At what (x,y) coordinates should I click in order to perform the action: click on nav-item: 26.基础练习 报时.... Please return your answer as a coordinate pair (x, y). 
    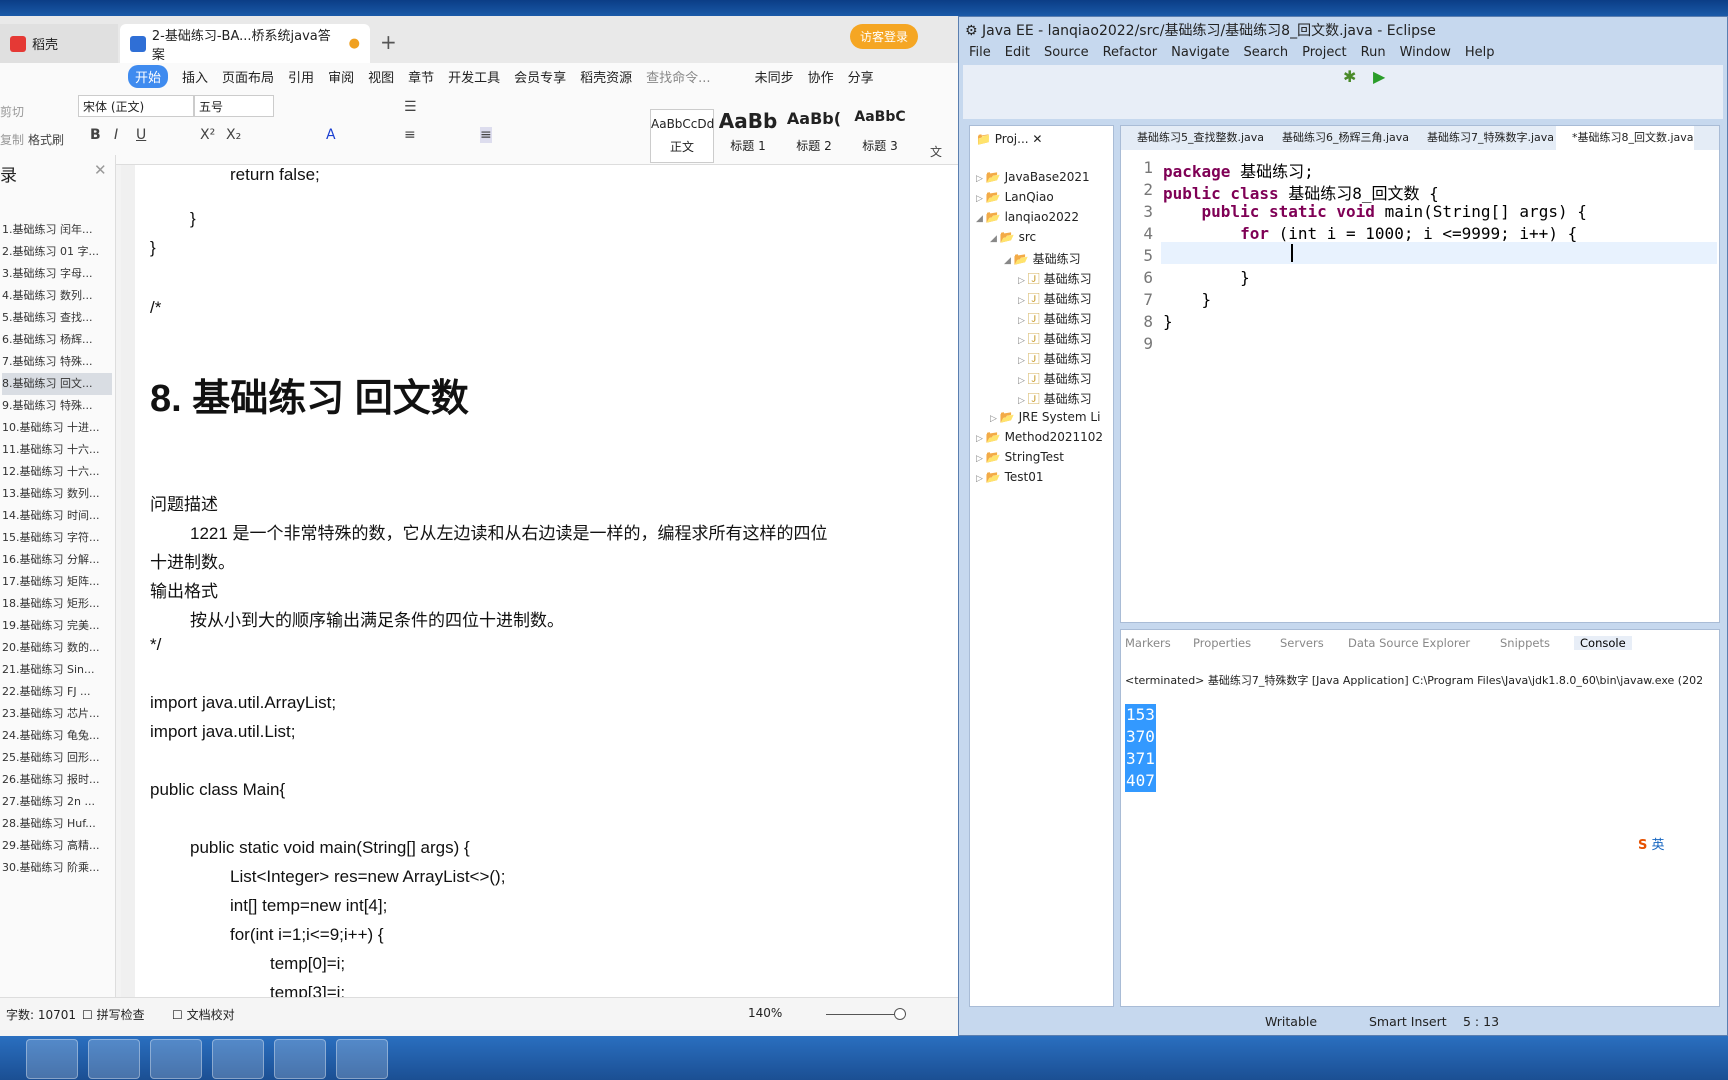
    Looking at the image, I should click on (57, 780).